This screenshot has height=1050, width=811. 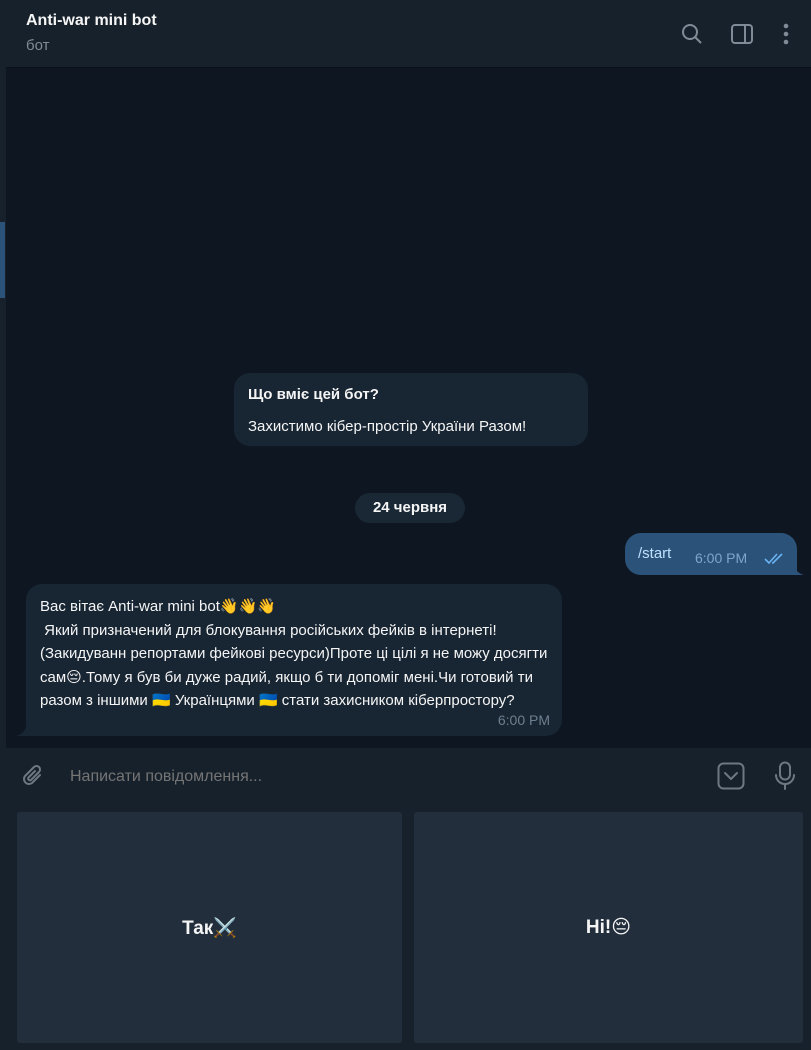 I want to click on keyboard-button-yes: Так⚔️, so click(x=209, y=927).